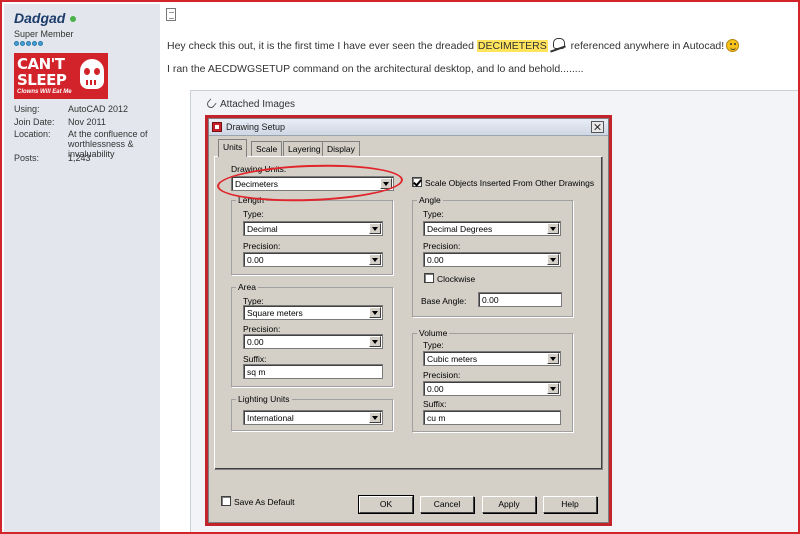 The image size is (800, 534). Describe the element at coordinates (447, 504) in the screenshot. I see `cancel-button: Cancel` at that location.